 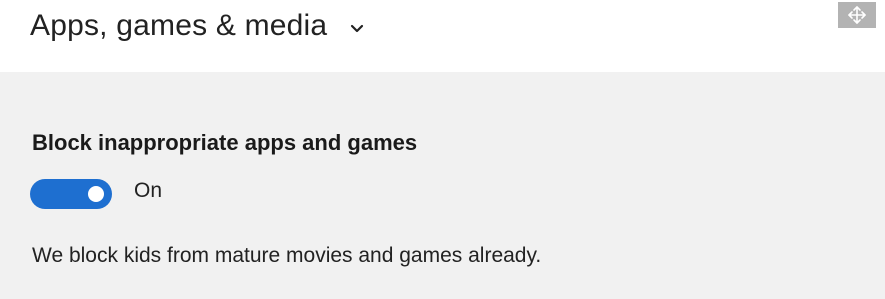 I want to click on section-dropdown: Apps, games & media, so click(x=197, y=26).